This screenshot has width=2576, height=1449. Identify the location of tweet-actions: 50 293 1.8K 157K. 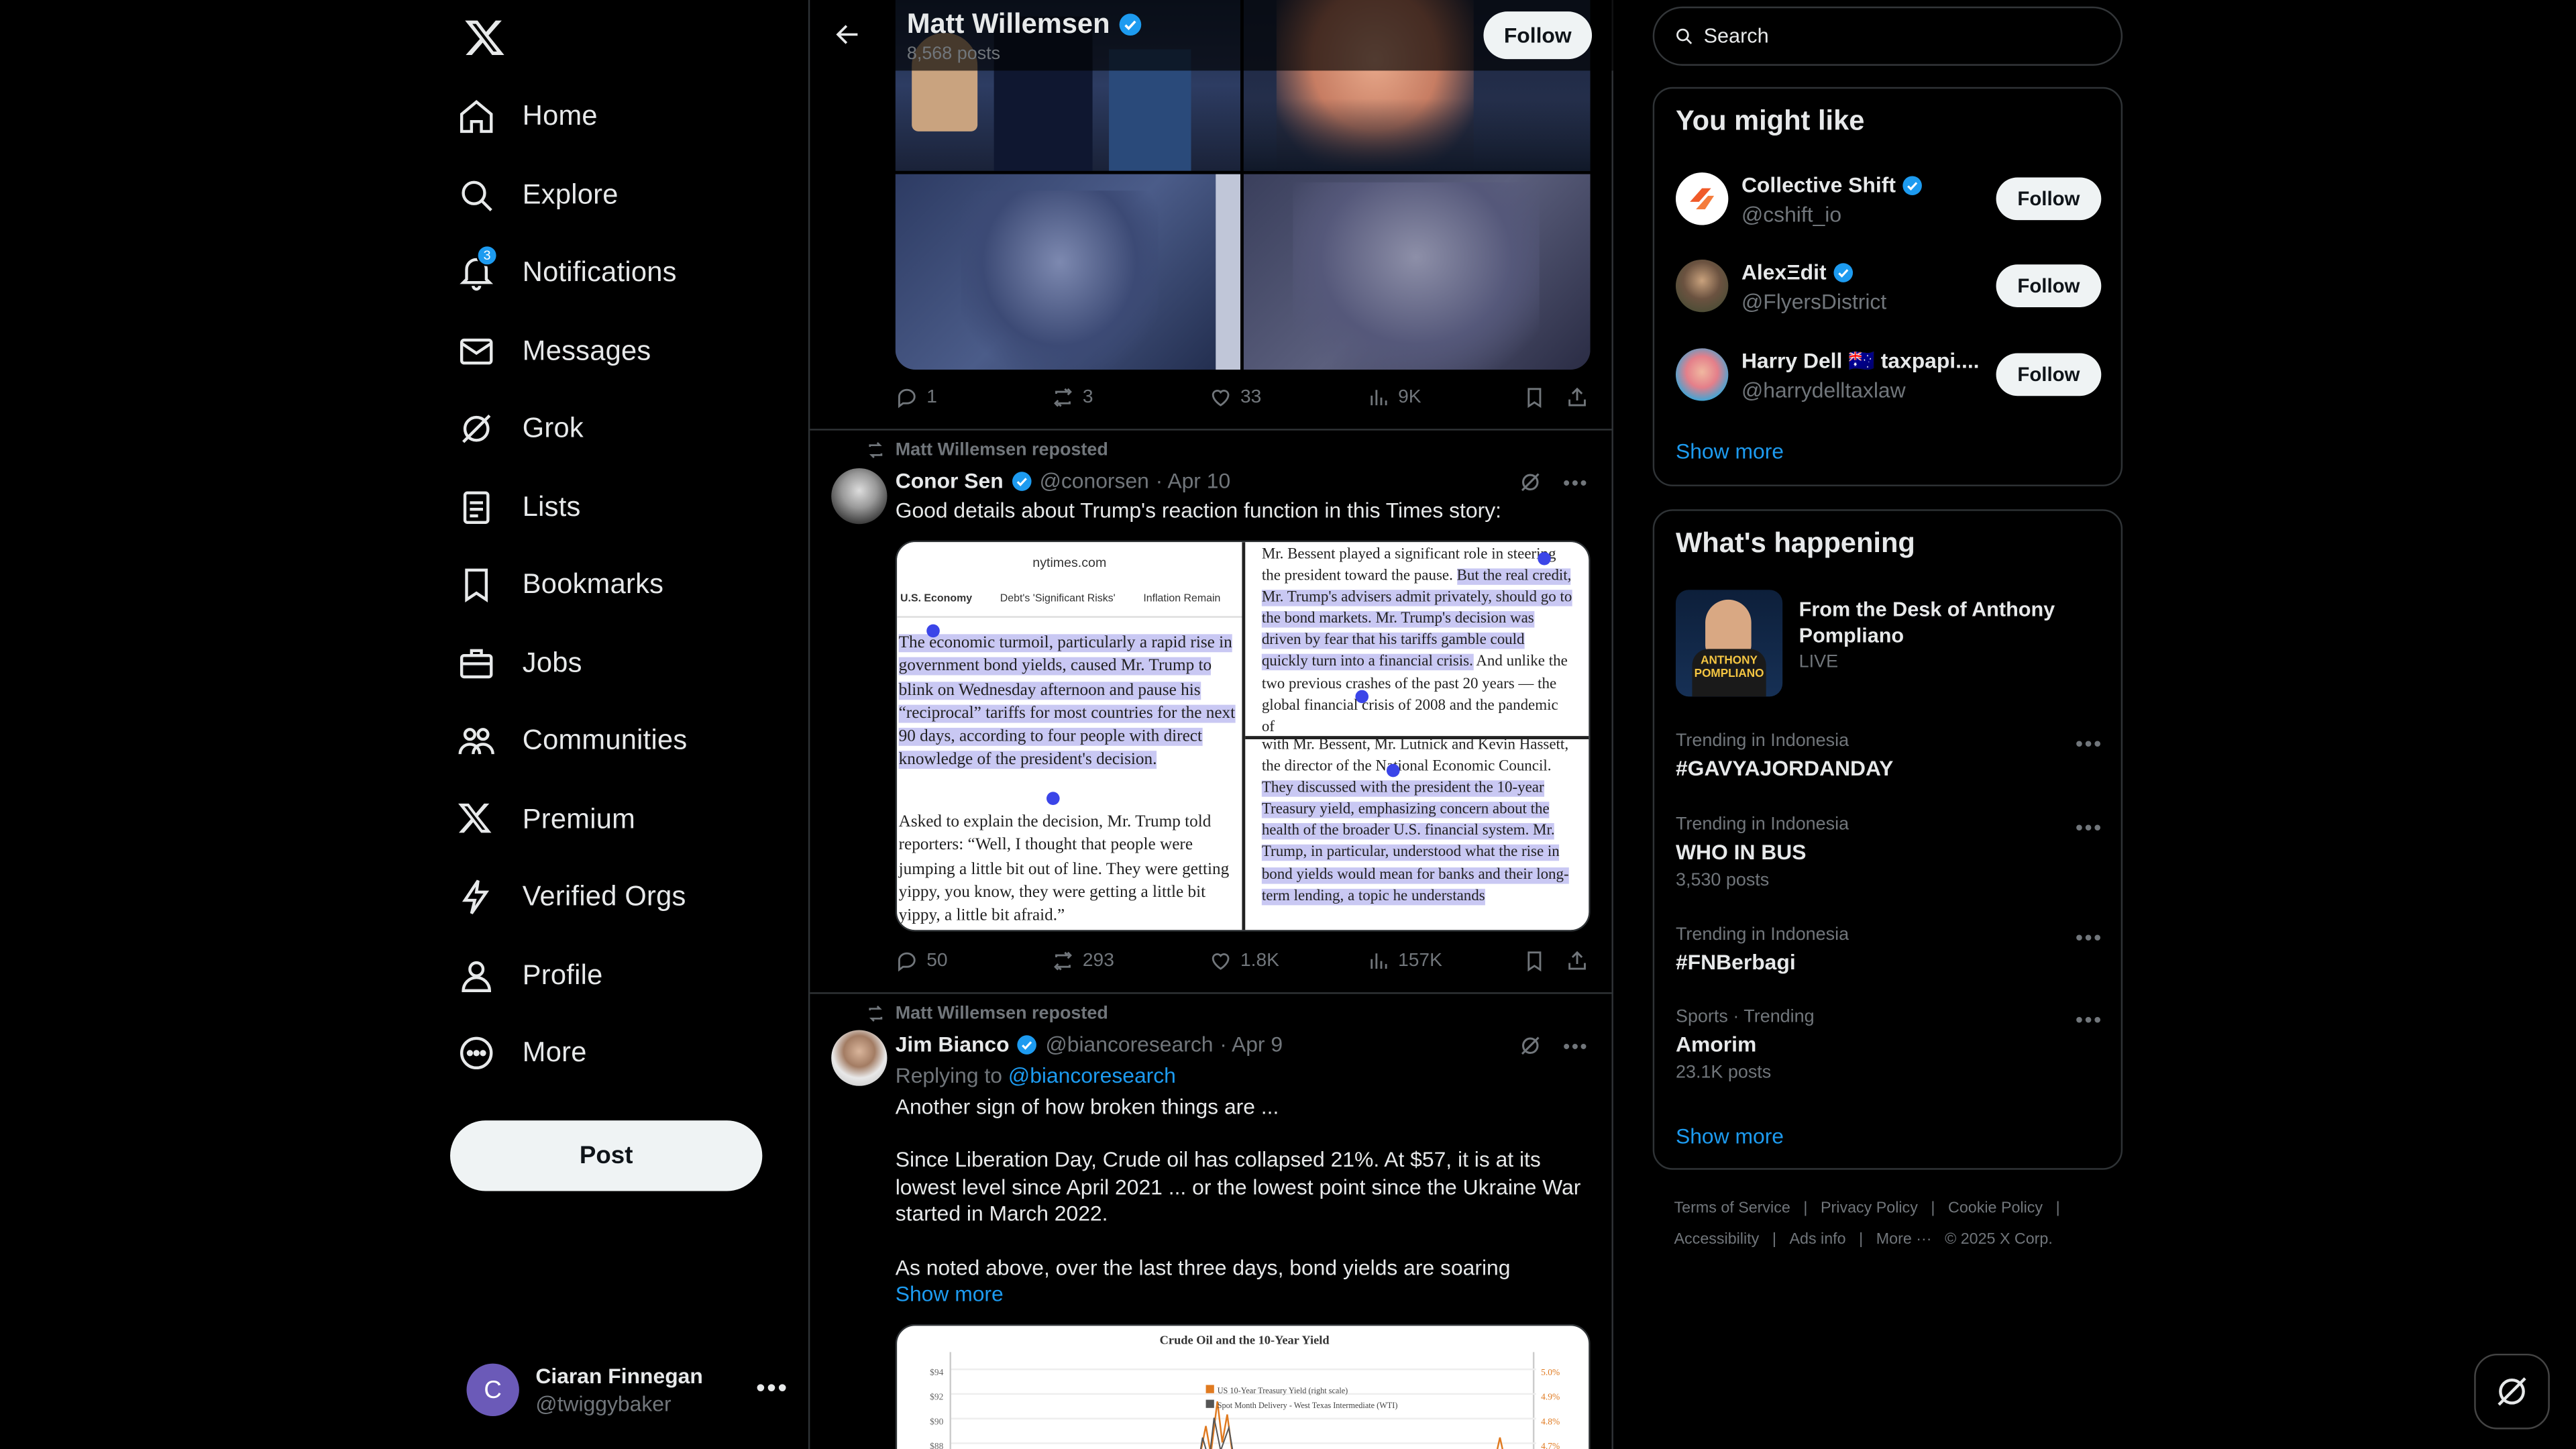
(1242, 964).